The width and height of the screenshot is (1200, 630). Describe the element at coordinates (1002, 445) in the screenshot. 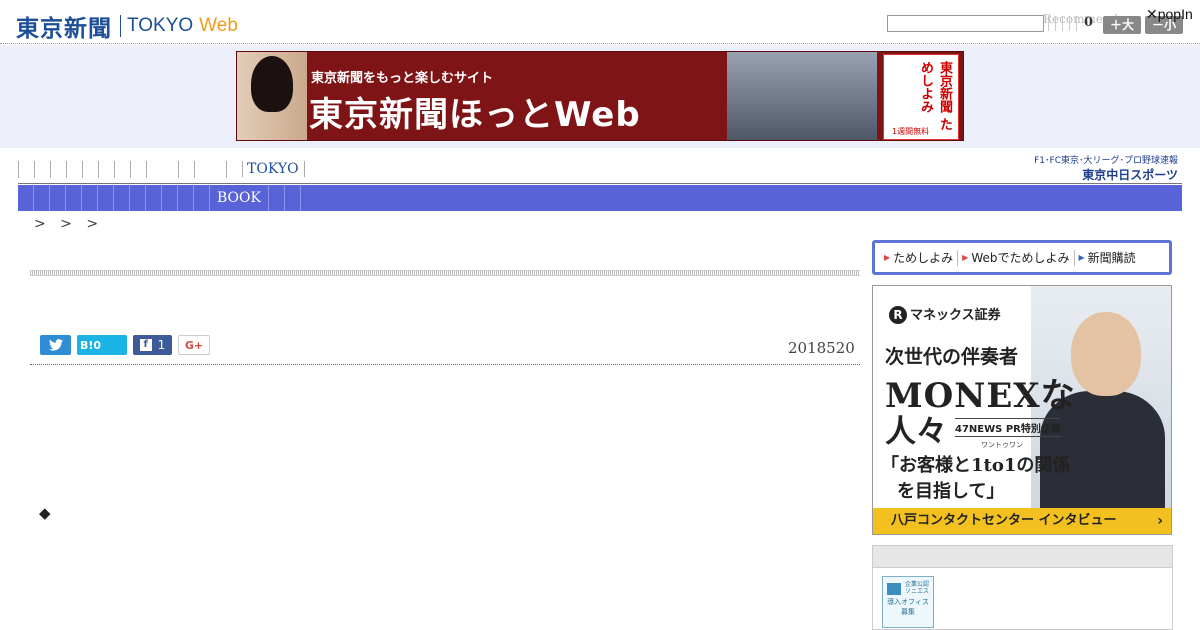

I see `ad-ruby-text: ワントゥワン` at that location.